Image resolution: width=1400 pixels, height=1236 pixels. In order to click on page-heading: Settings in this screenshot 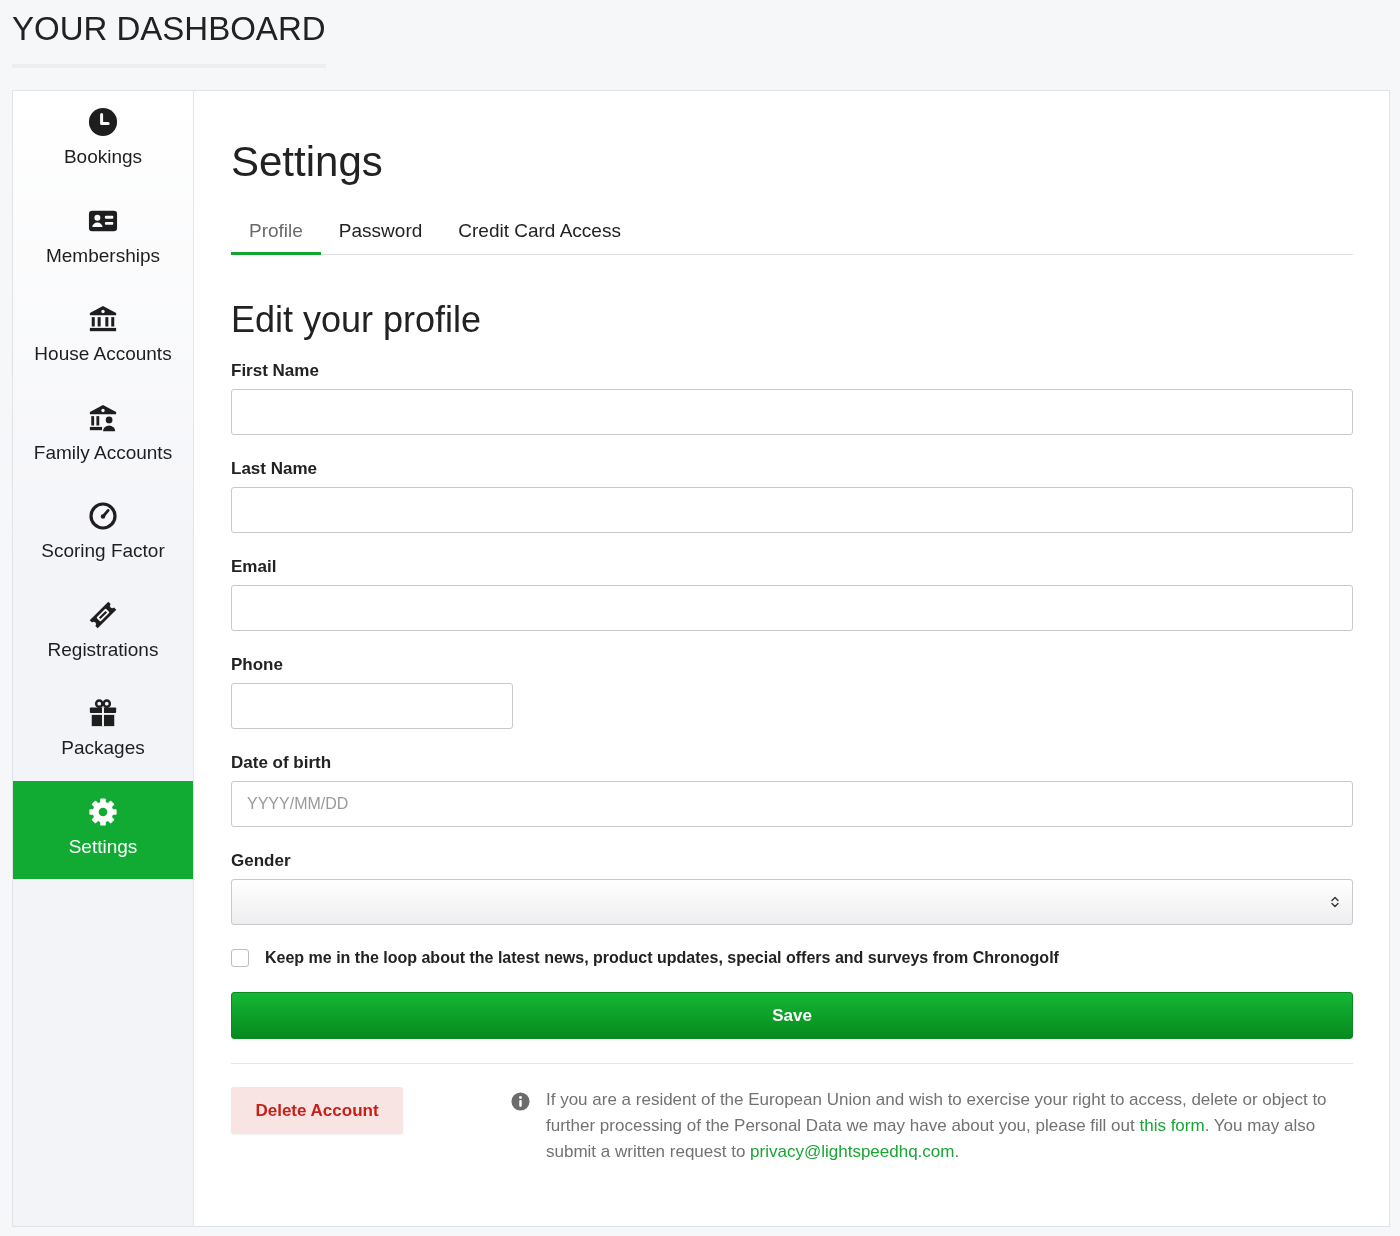, I will do `click(307, 162)`.